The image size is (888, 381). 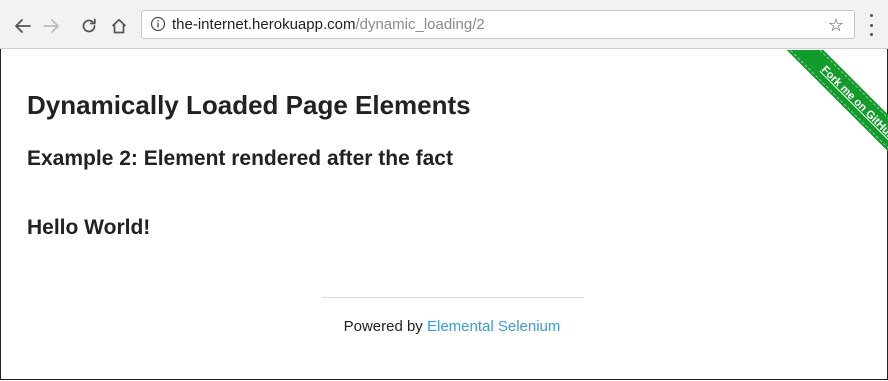 I want to click on footer: Powered by Elemental Selenium, so click(x=444, y=326).